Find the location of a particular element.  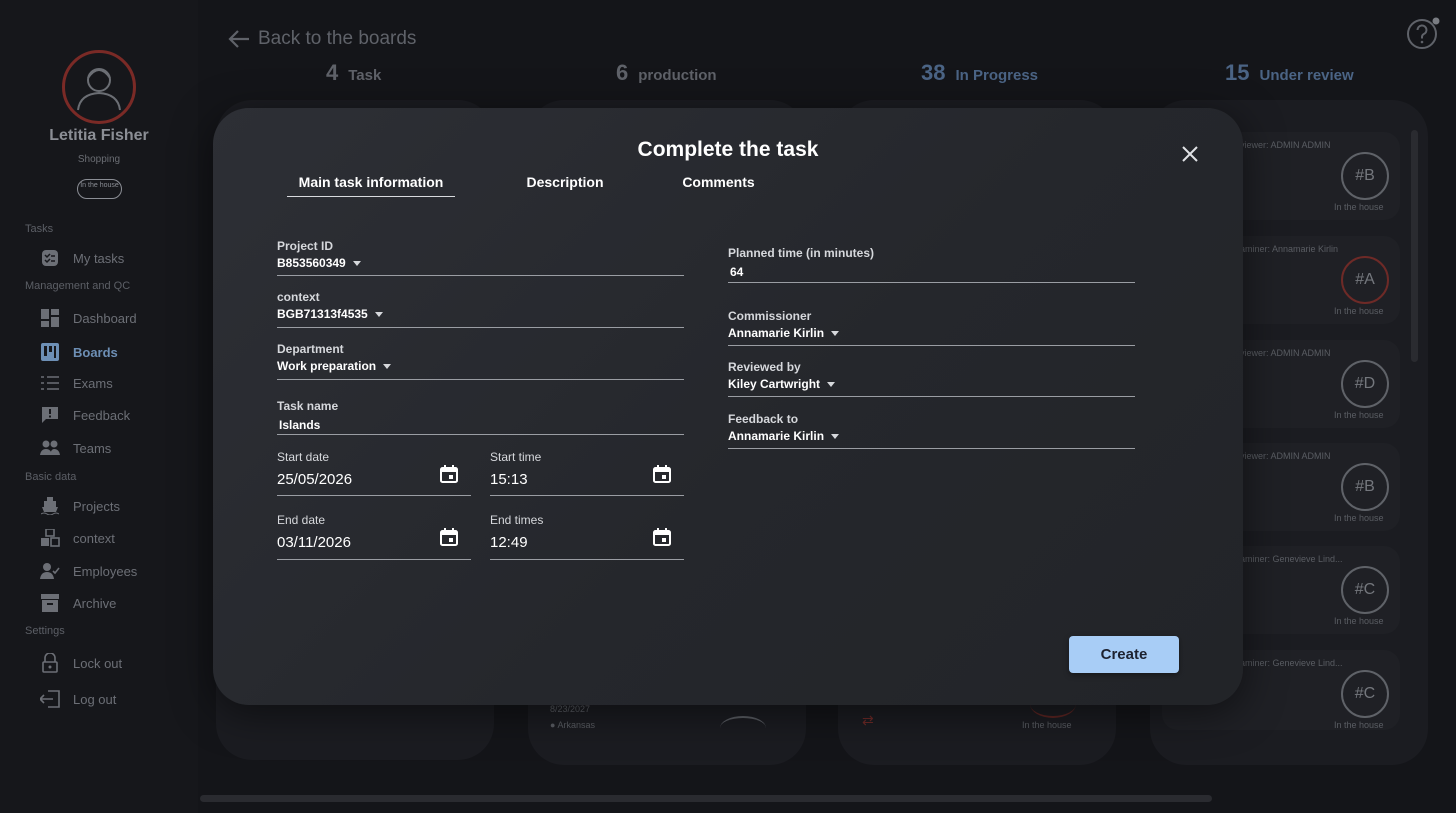

sidebar-item-context: context is located at coordinates (77, 538).